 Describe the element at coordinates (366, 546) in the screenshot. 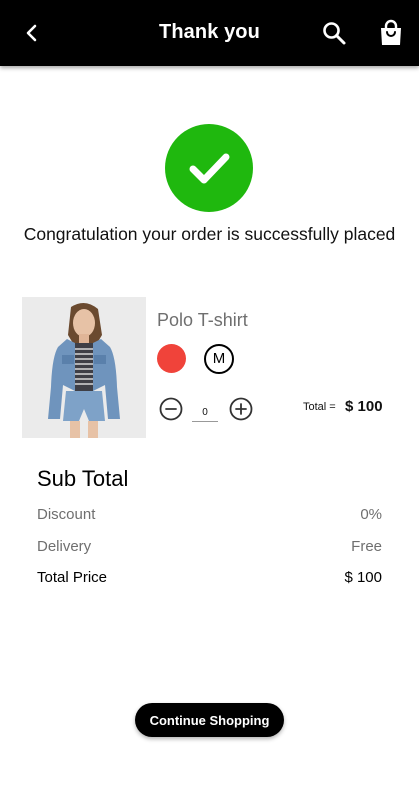

I see `delivery-value: Free` at that location.